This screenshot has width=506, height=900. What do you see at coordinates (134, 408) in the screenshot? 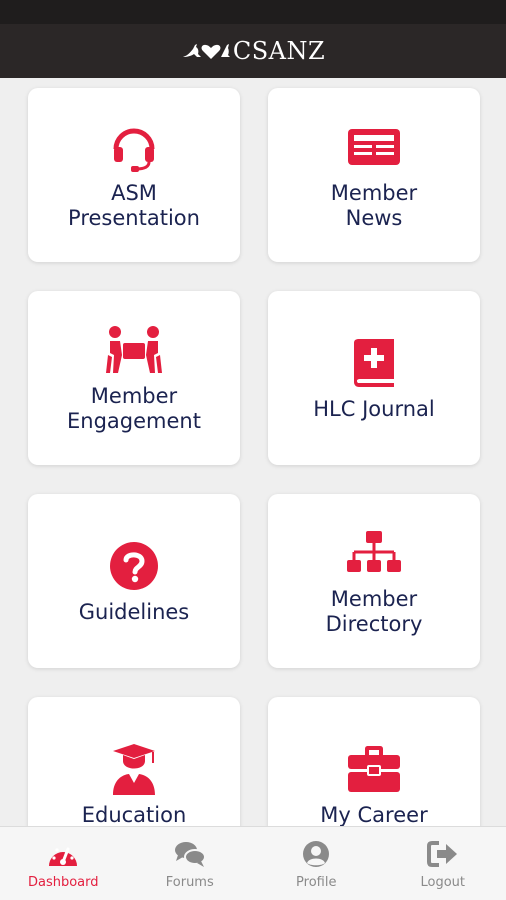
I see `tile-label: Member Engagement` at bounding box center [134, 408].